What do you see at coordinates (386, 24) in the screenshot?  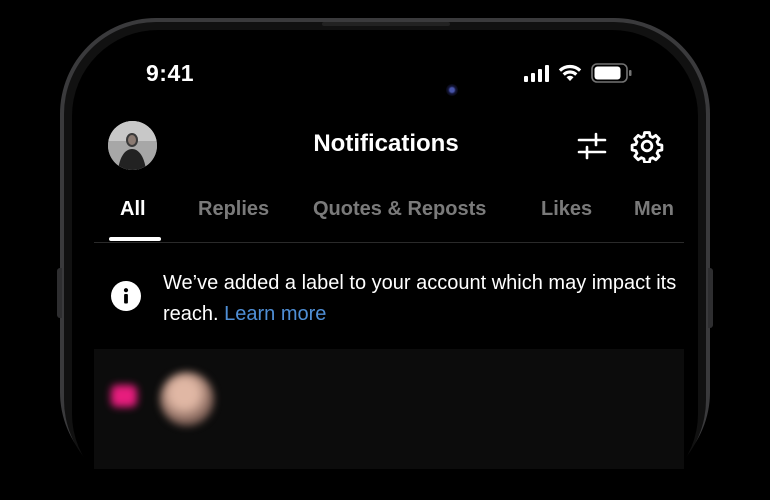 I see `earpiece` at bounding box center [386, 24].